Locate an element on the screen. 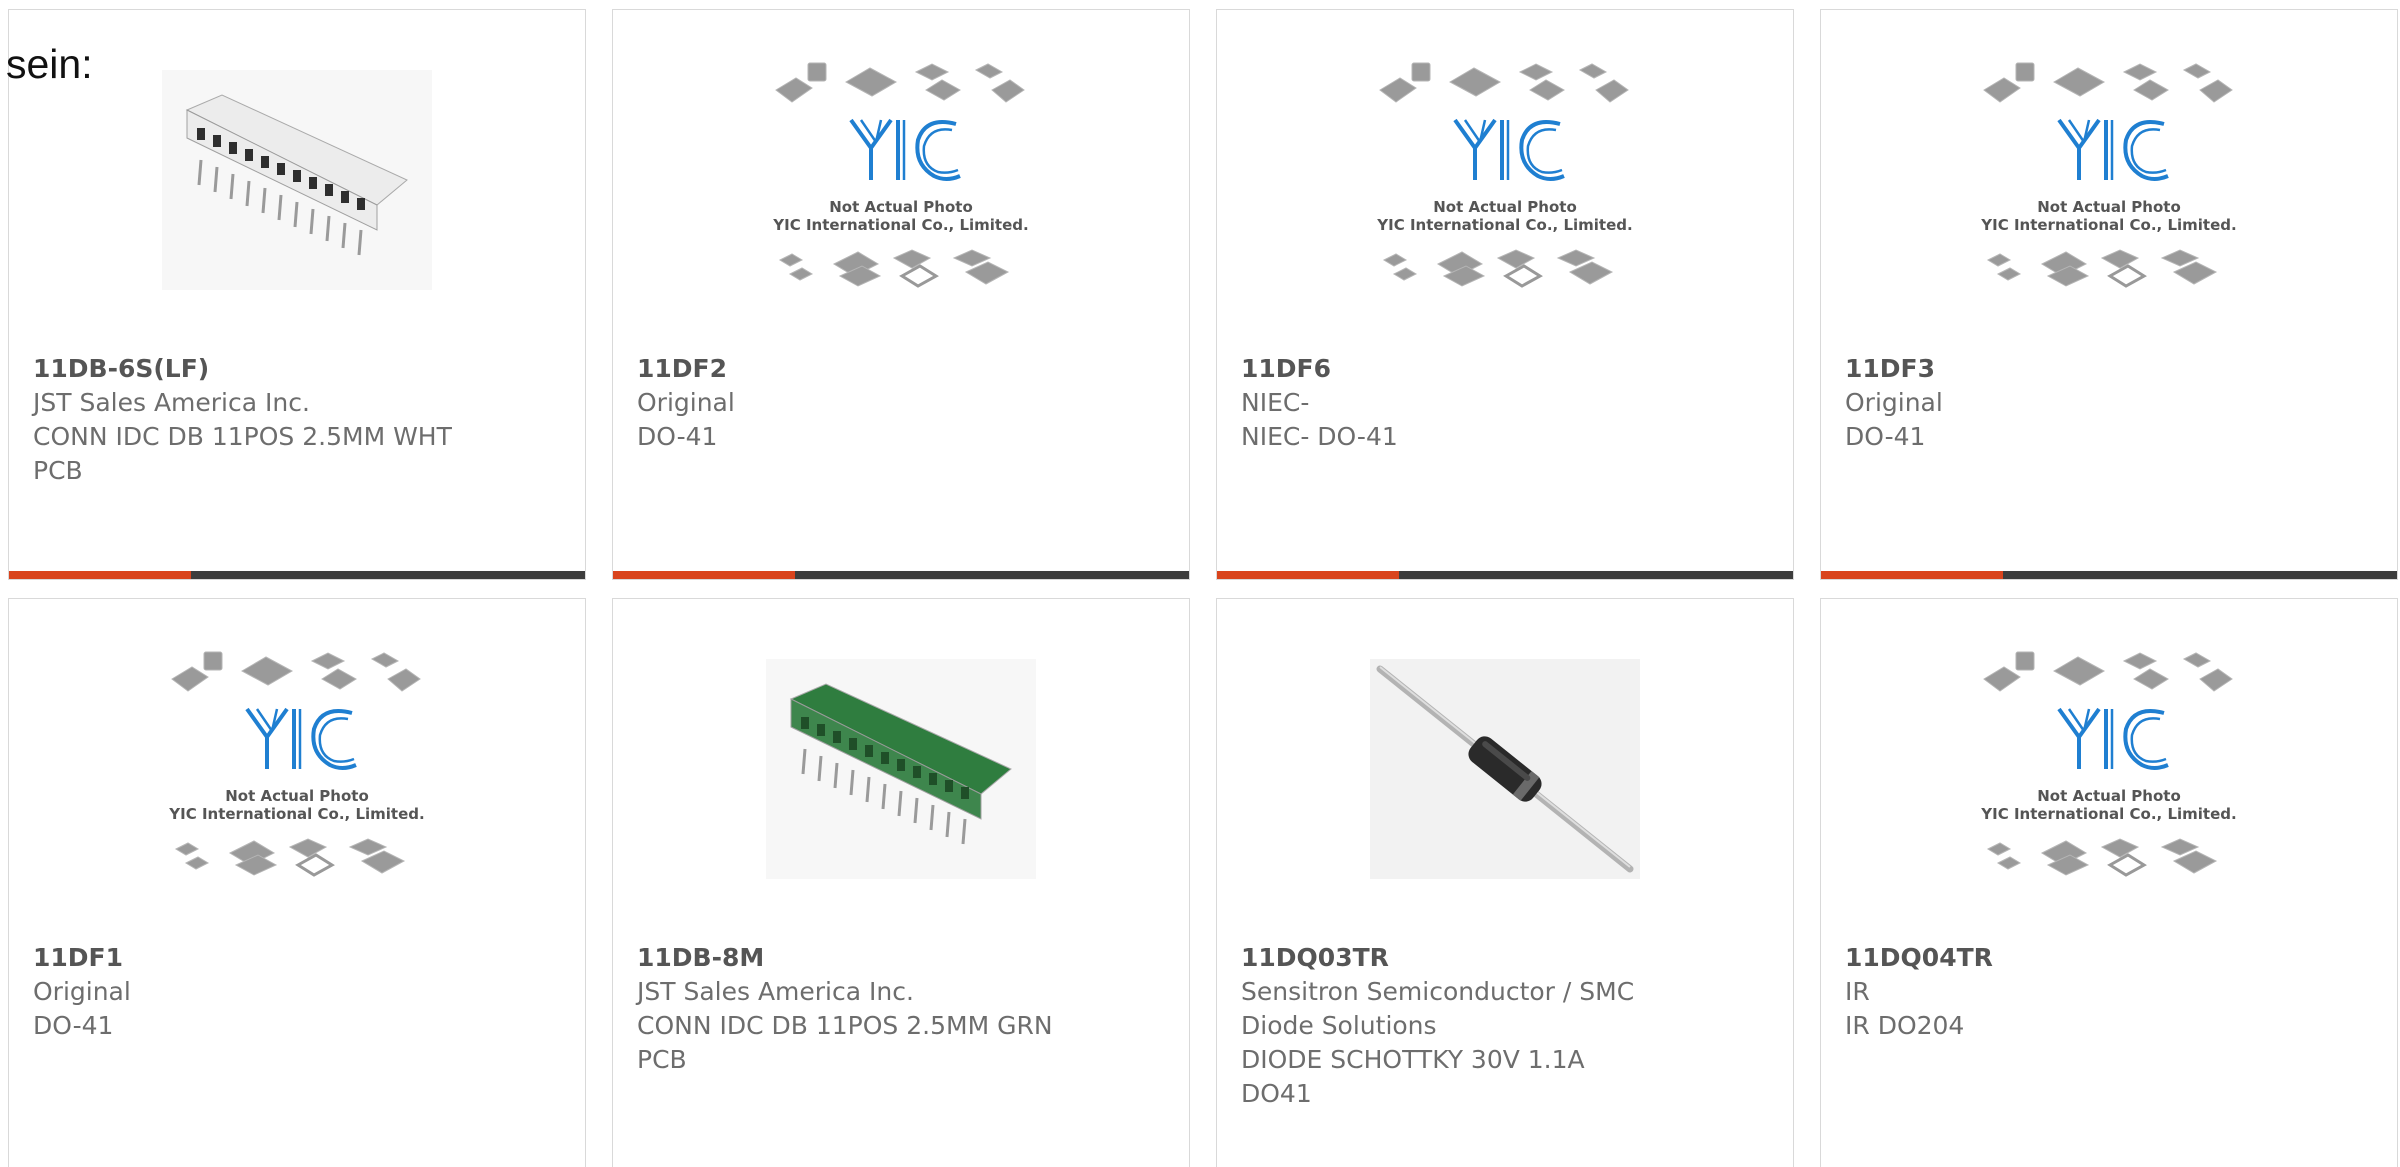 The height and width of the screenshot is (1167, 2400). manufacturer: NIEC- is located at coordinates (1275, 402).